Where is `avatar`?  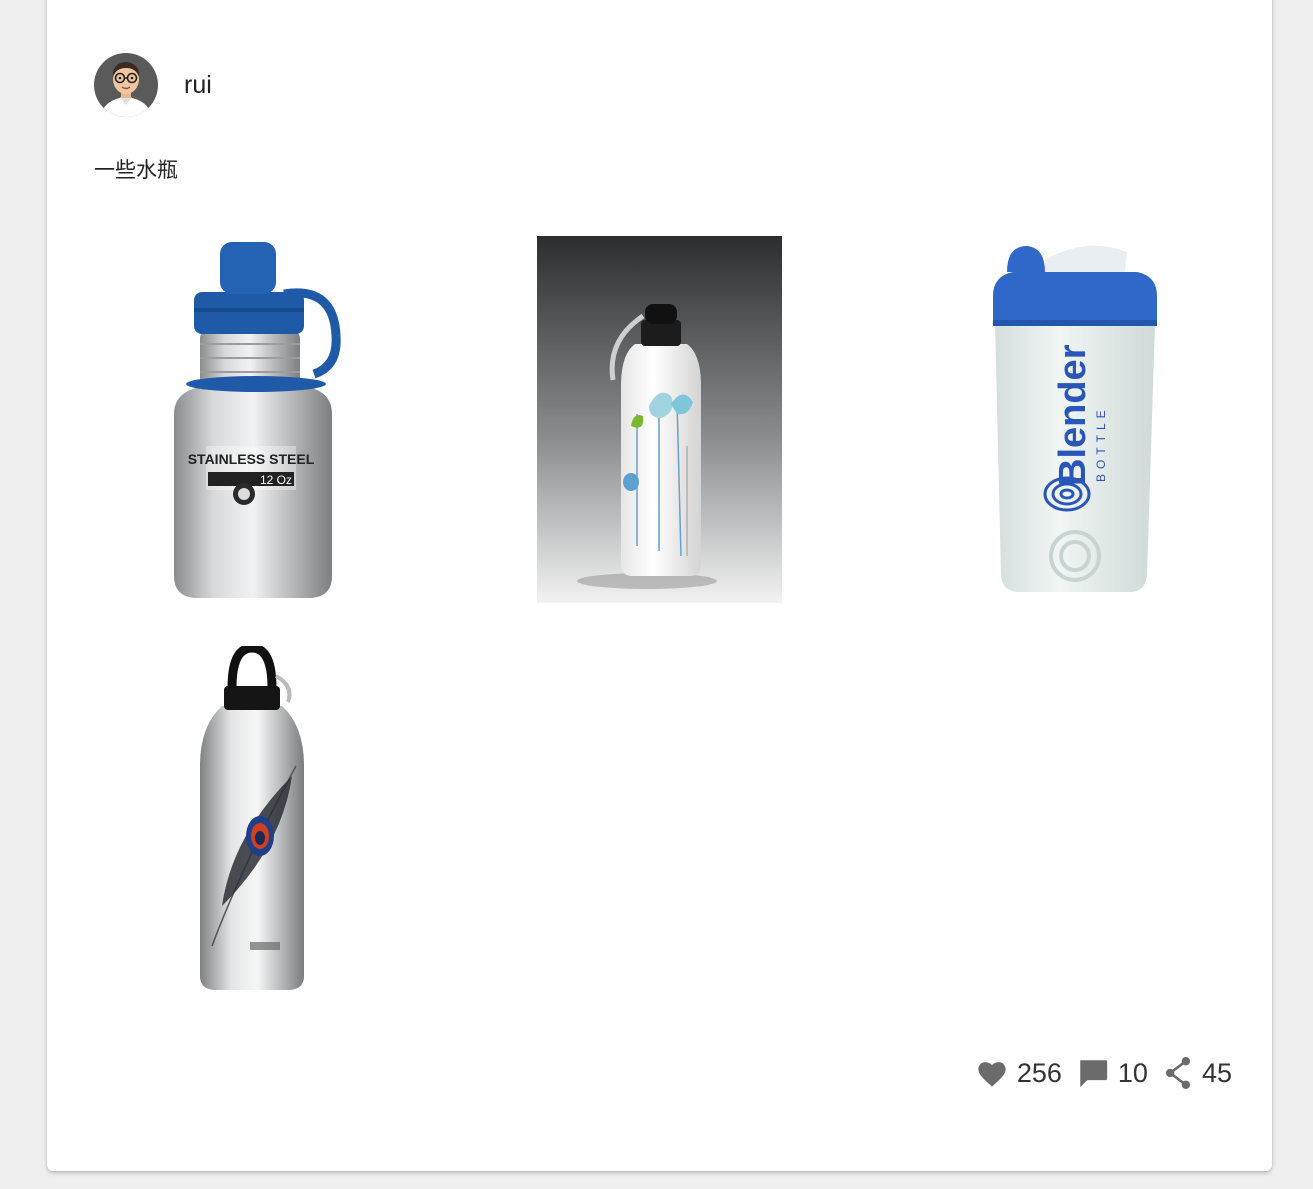 avatar is located at coordinates (126, 85).